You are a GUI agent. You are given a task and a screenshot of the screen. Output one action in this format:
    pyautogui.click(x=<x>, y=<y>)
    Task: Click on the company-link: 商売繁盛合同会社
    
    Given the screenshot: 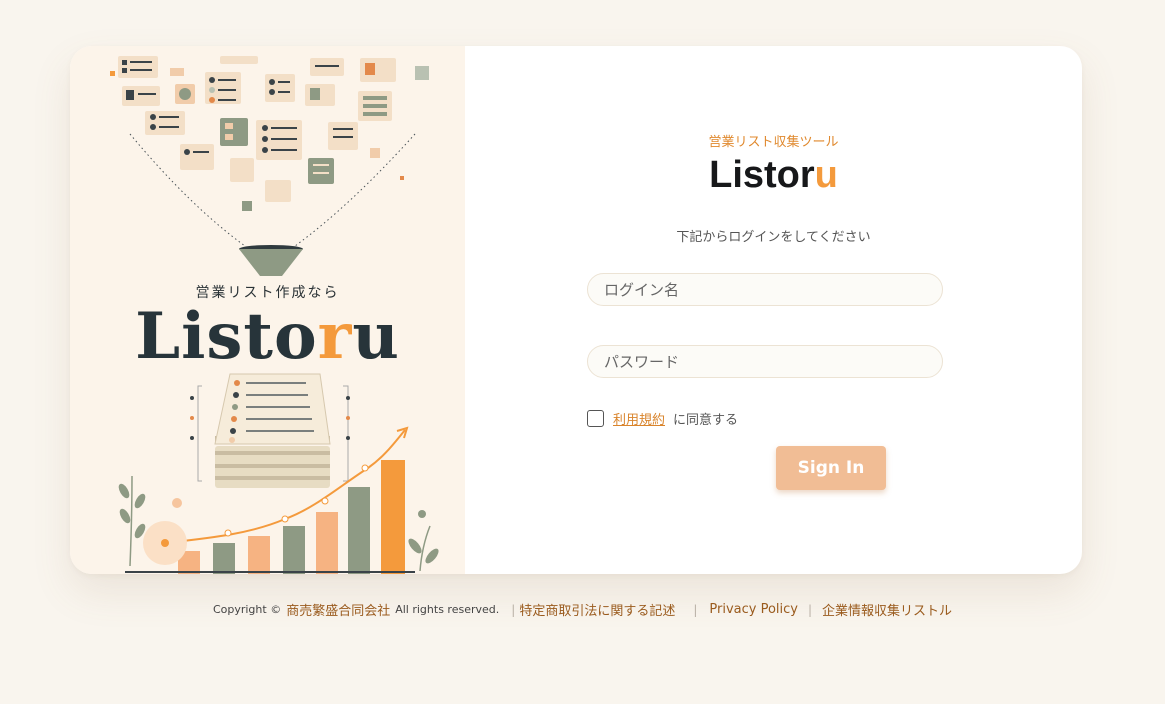 What is the action you would take?
    pyautogui.click(x=338, y=609)
    